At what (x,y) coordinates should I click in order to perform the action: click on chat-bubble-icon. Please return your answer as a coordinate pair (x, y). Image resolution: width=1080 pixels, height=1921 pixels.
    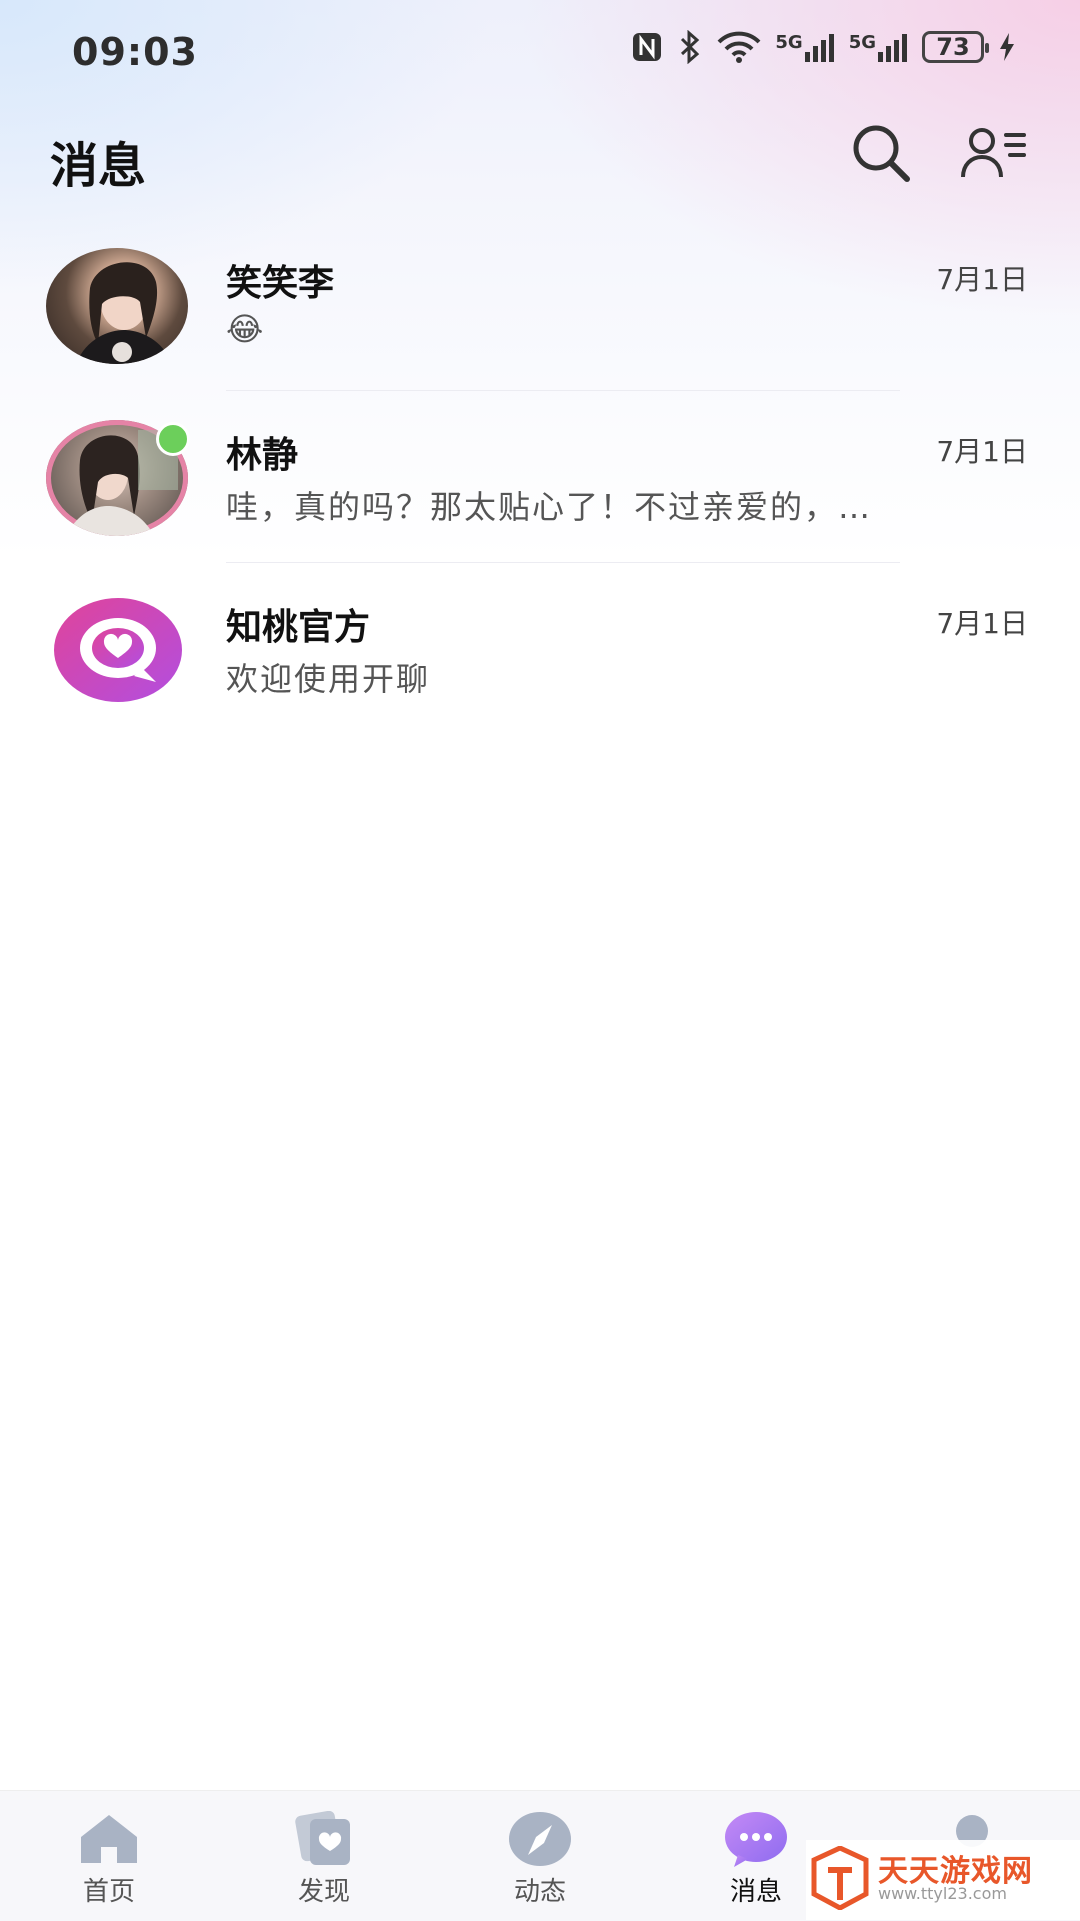
    Looking at the image, I should click on (756, 1839).